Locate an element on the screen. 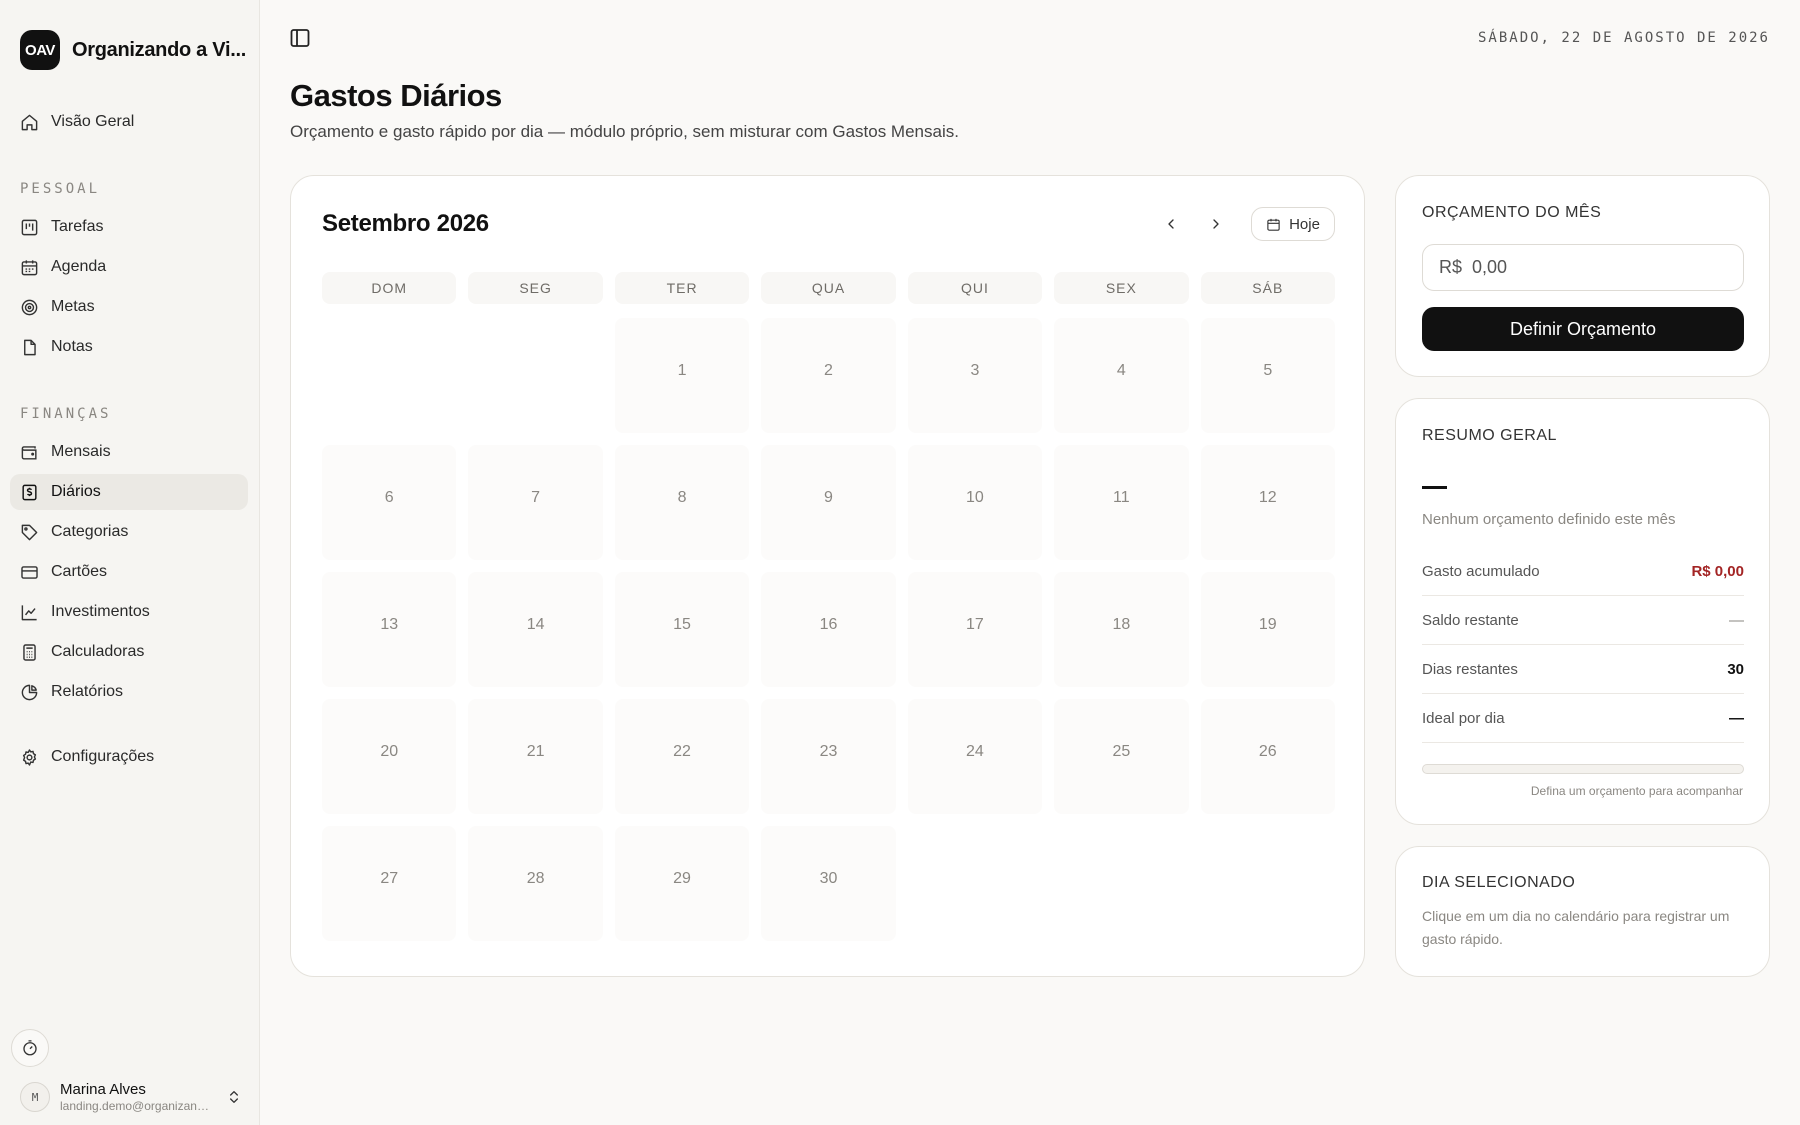  calendar-day: 2 is located at coordinates (828, 375).